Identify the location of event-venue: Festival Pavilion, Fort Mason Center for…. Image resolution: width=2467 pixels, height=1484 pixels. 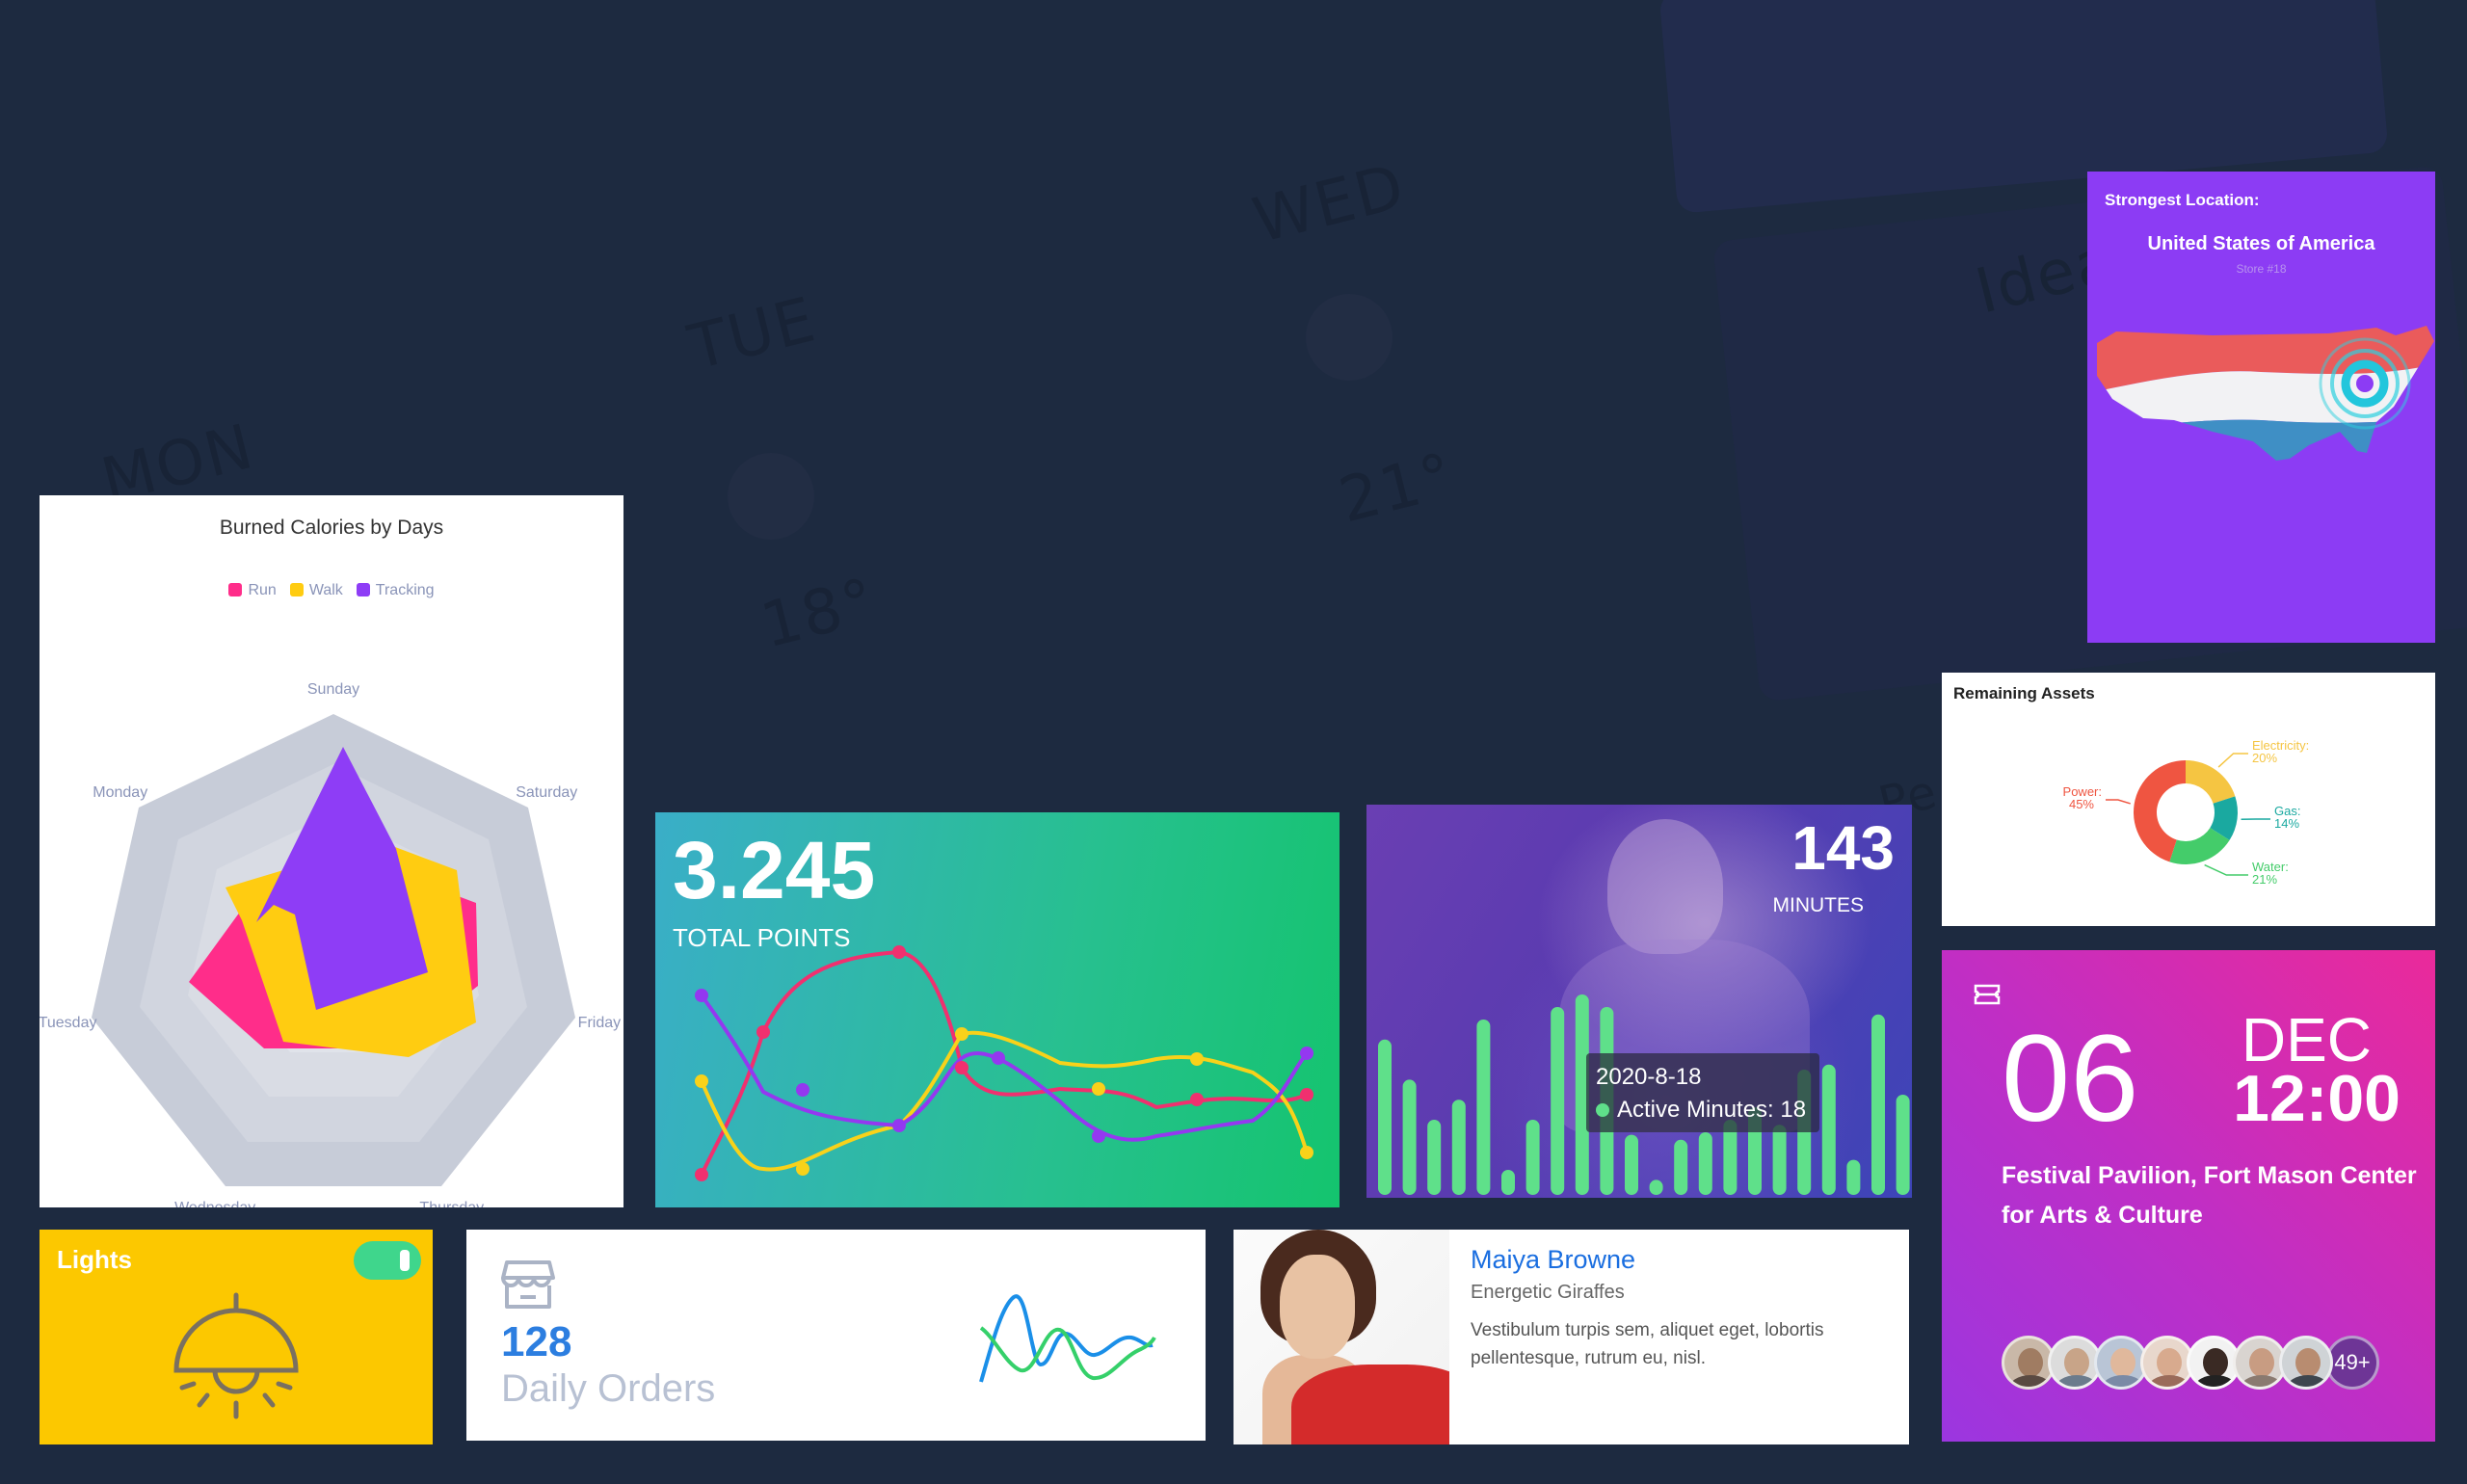
(2209, 1195).